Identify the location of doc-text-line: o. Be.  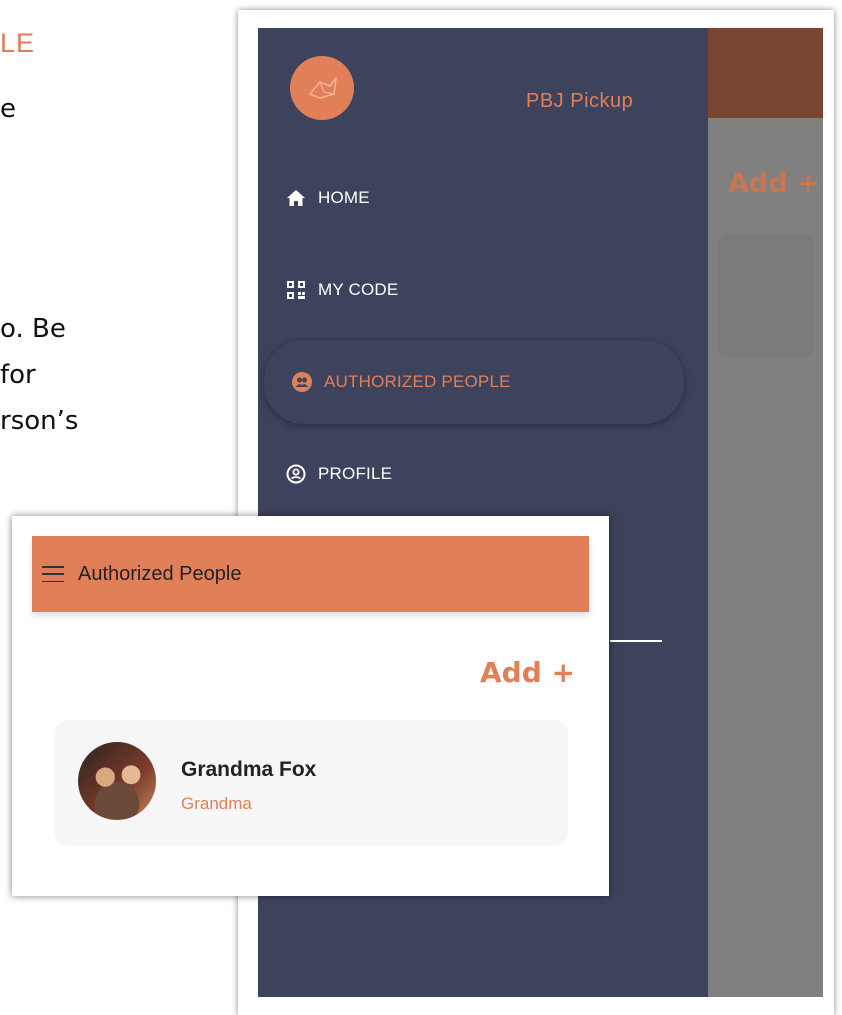
(33, 329).